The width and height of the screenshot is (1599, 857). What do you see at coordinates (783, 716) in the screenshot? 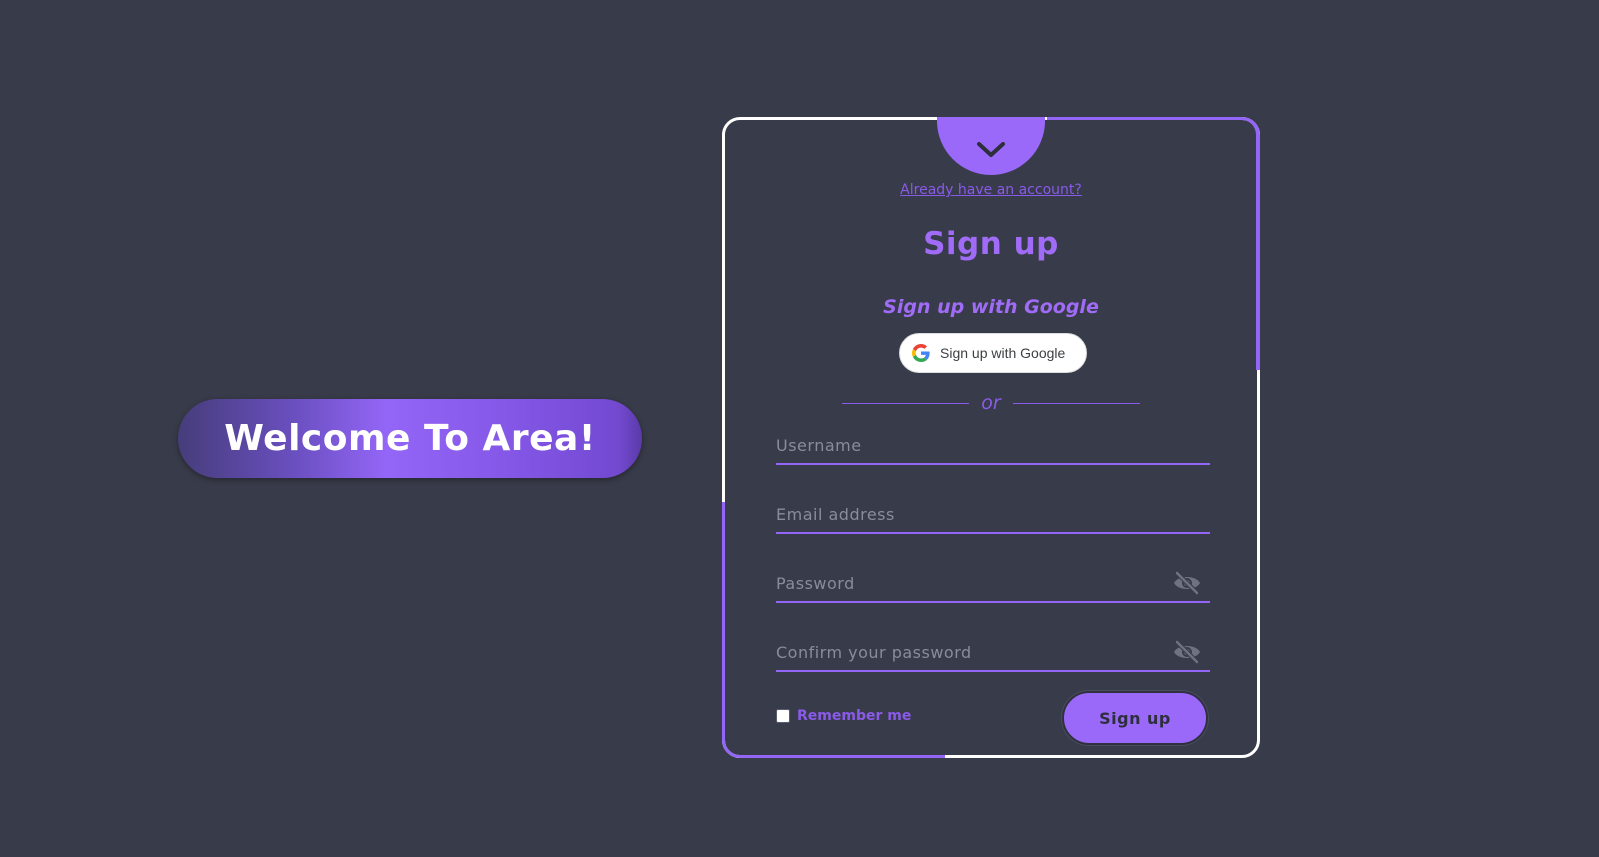
I see `remember-me-checkbox` at bounding box center [783, 716].